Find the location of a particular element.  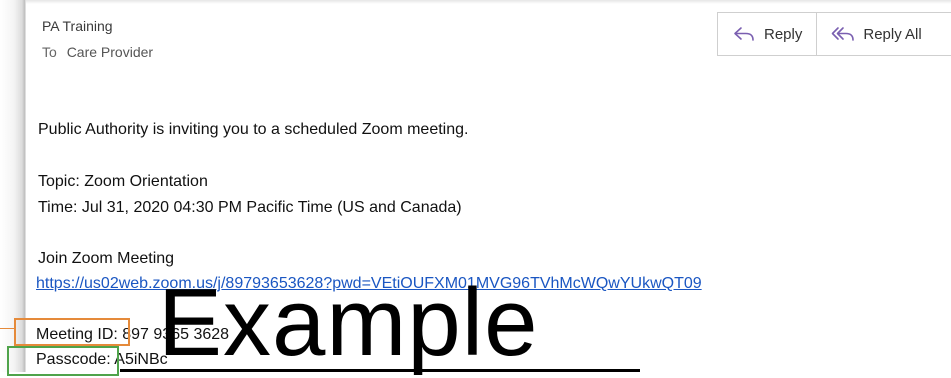

reply-all-icon is located at coordinates (843, 34).